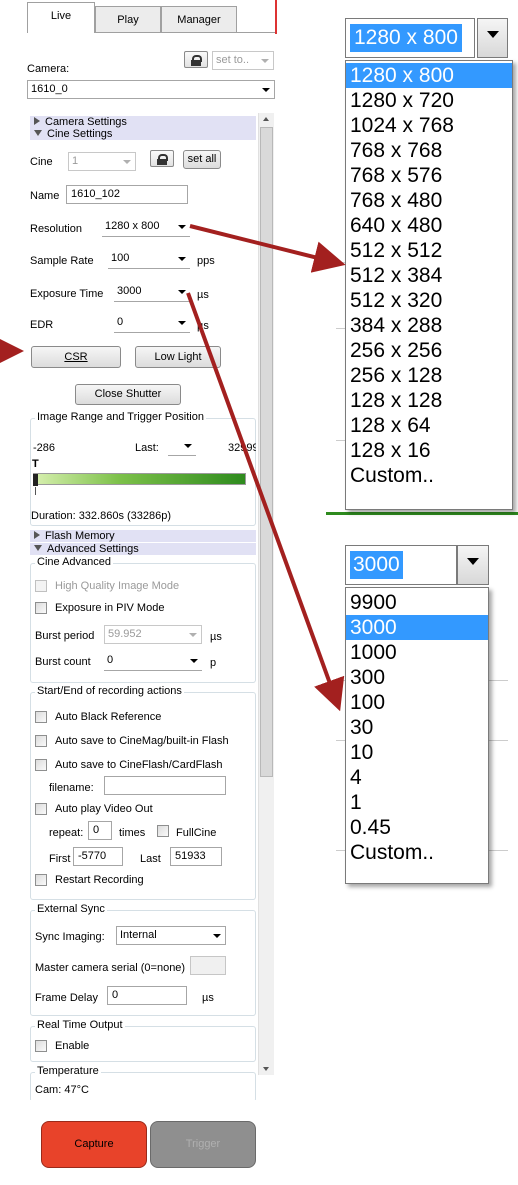  I want to click on resolution-callout-arrow, so click(267, 248).